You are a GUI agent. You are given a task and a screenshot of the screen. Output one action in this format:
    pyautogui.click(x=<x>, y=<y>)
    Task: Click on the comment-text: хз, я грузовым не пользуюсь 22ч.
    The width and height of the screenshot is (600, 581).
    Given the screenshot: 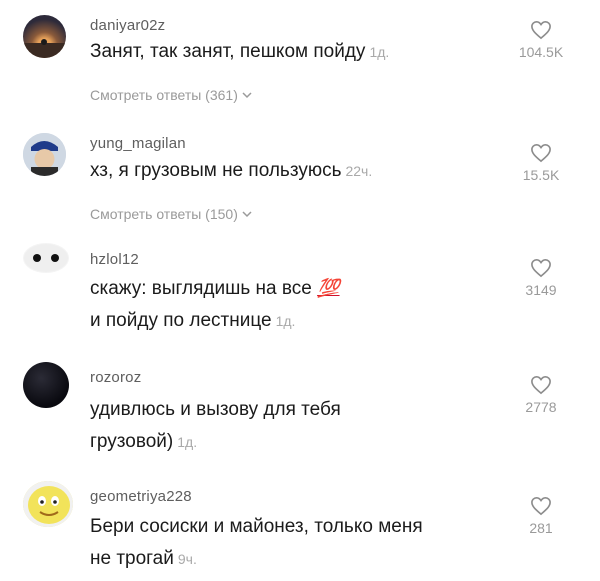 What is the action you would take?
    pyautogui.click(x=300, y=171)
    